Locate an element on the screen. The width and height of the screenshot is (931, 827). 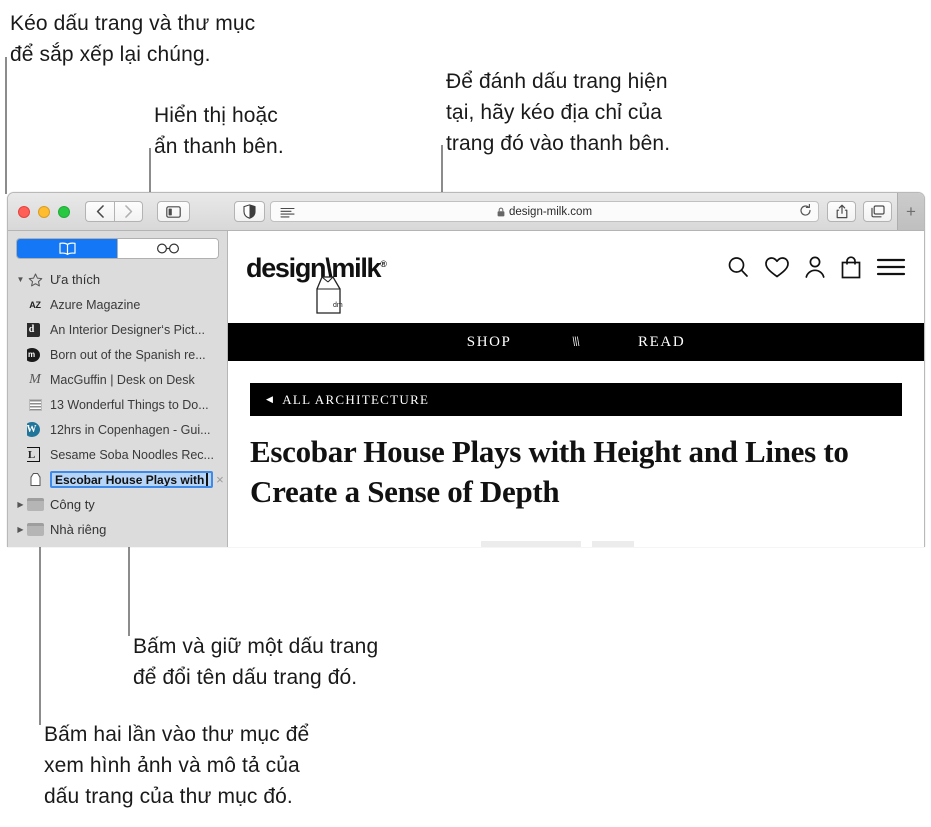
minimize-button is located at coordinates (44, 211).